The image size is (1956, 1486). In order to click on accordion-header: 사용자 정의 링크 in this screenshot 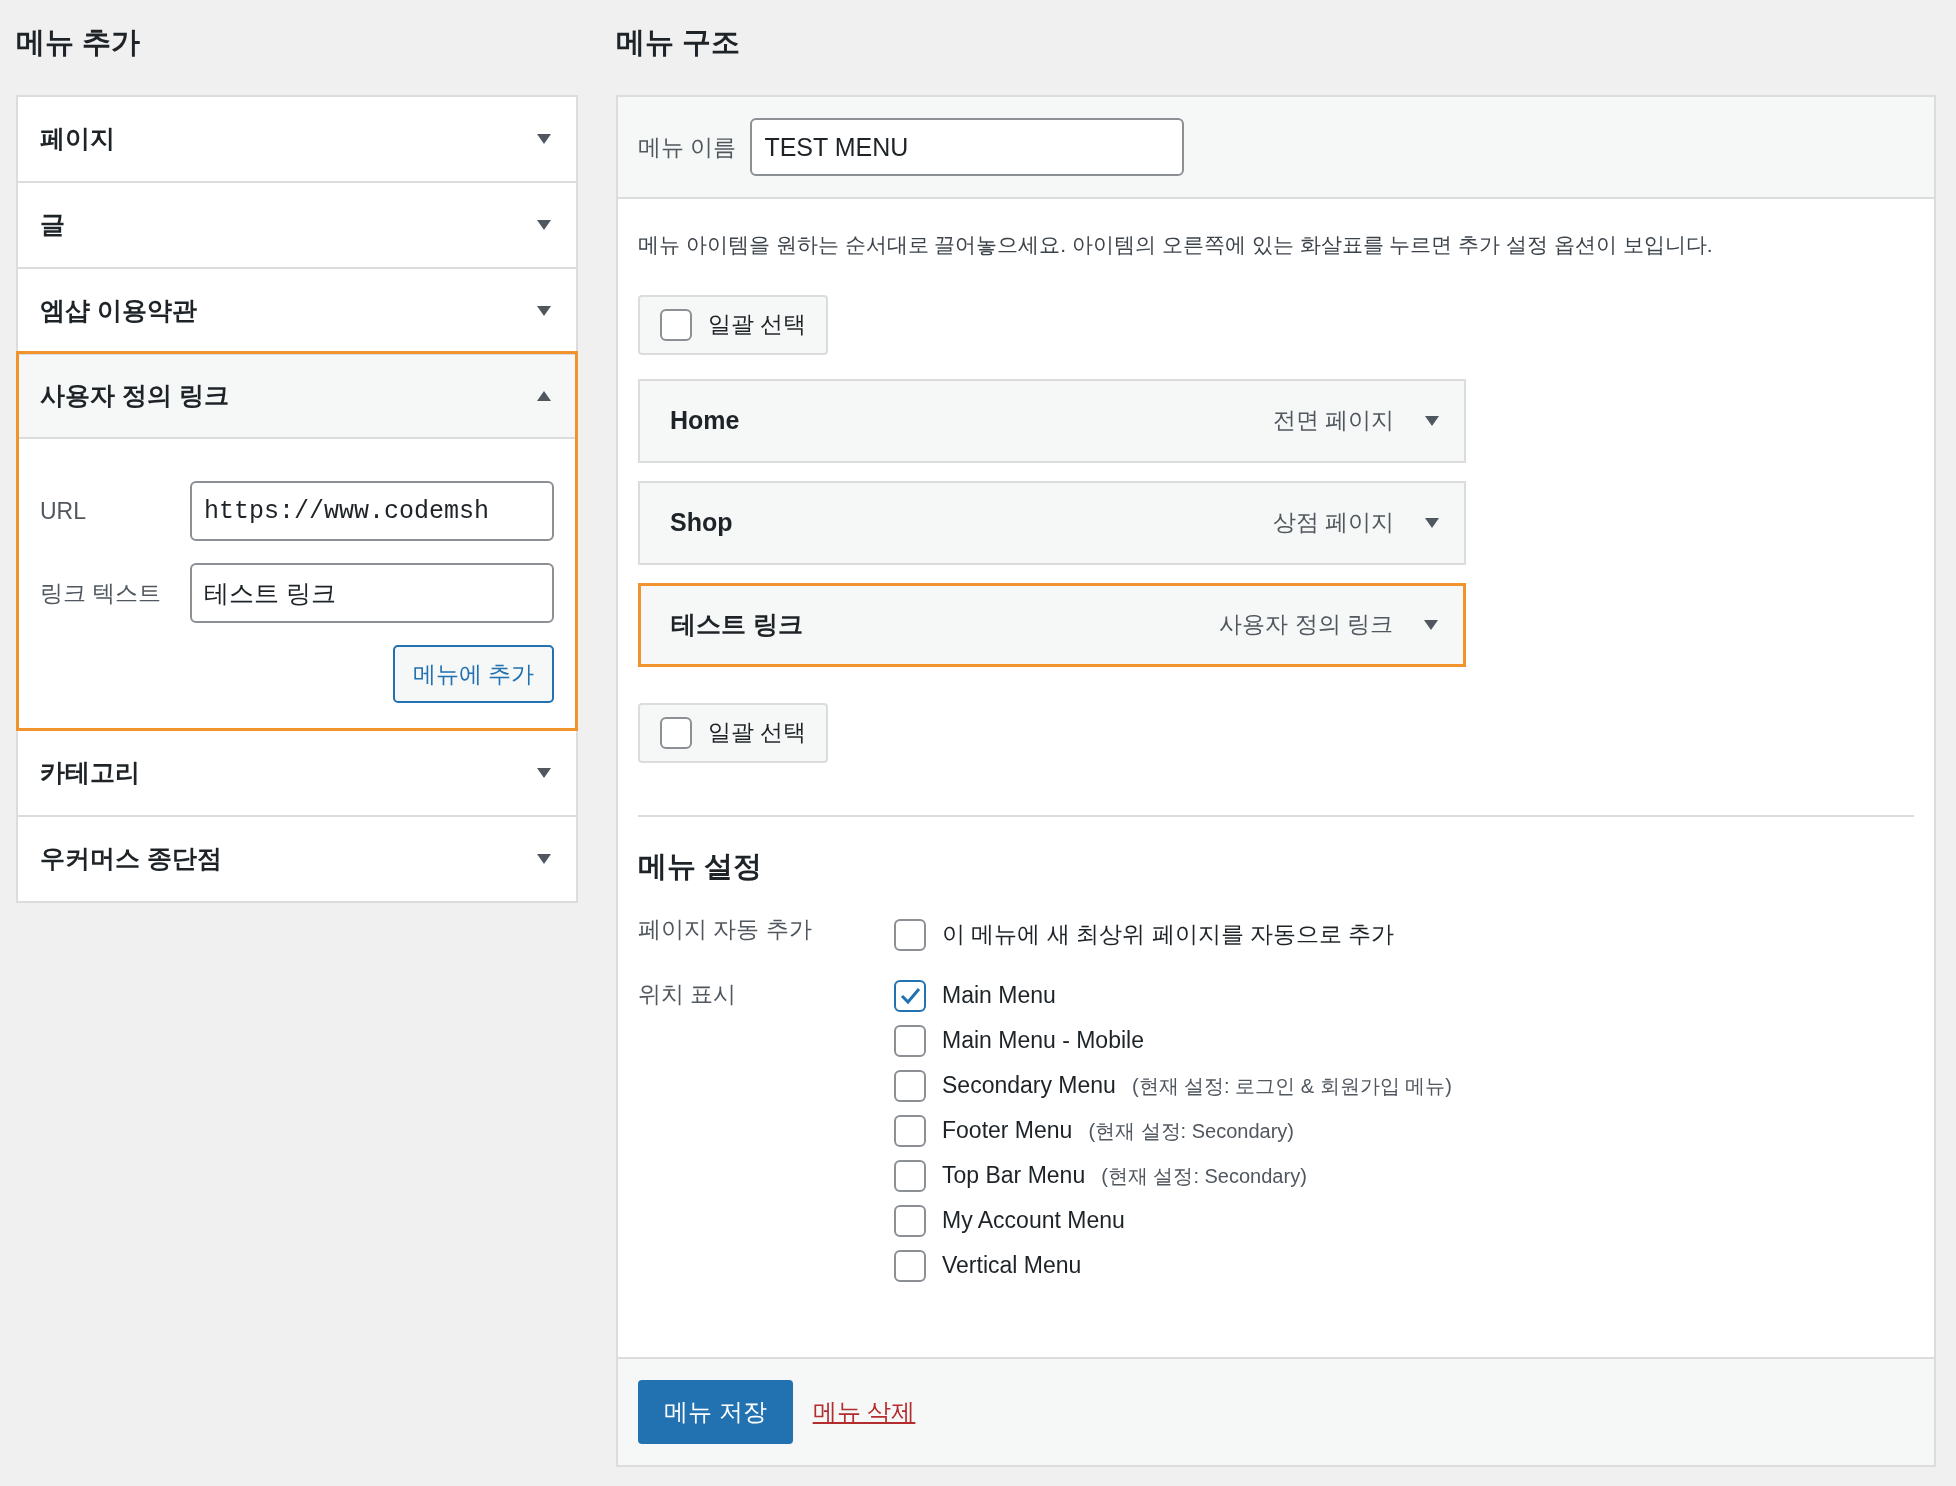, I will do `click(297, 397)`.